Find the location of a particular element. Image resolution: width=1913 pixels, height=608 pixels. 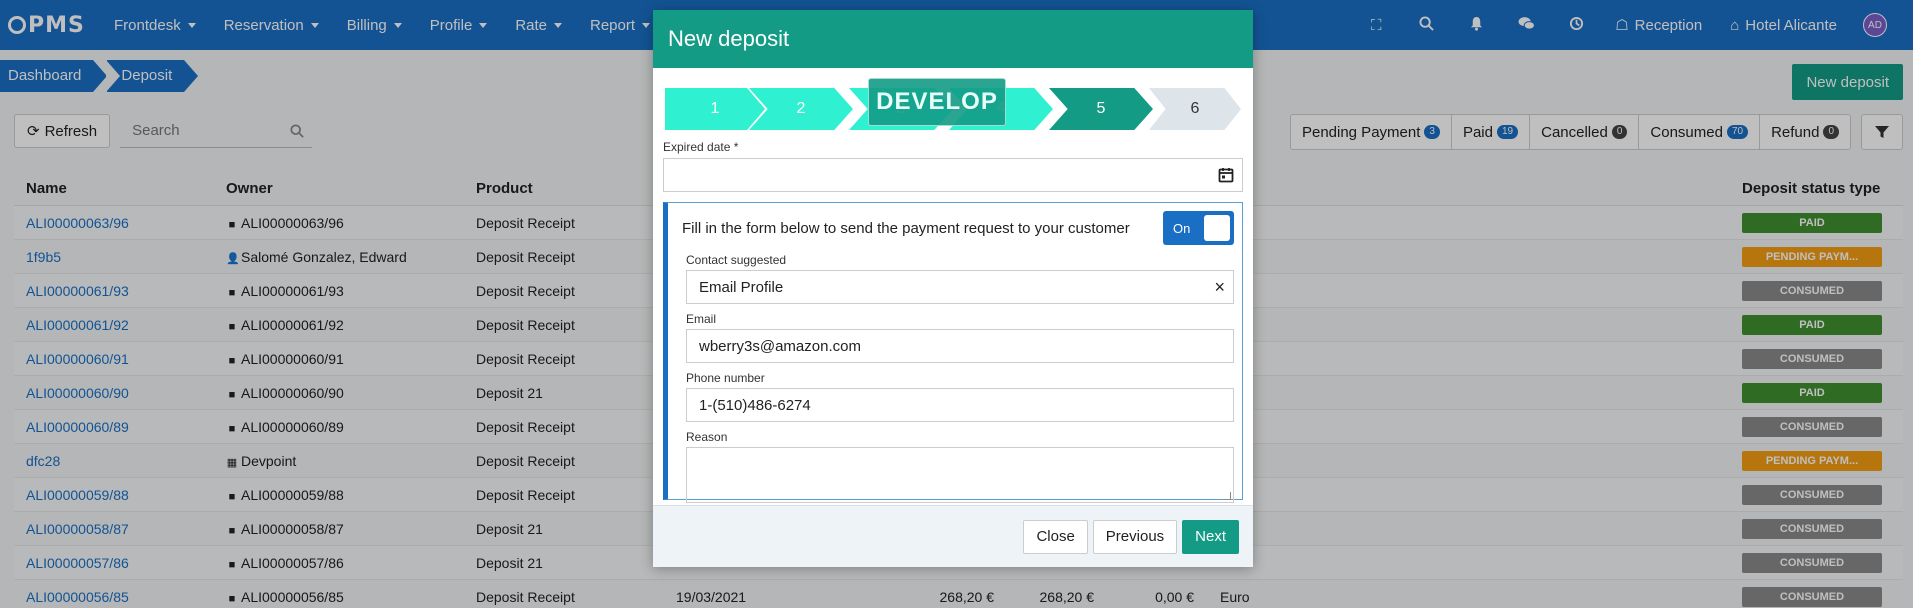

reason-label: Reason is located at coordinates (707, 437).